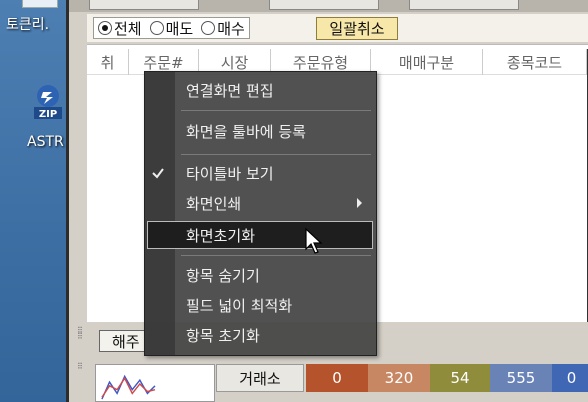  I want to click on radio-buy-label: 매수, so click(231, 28).